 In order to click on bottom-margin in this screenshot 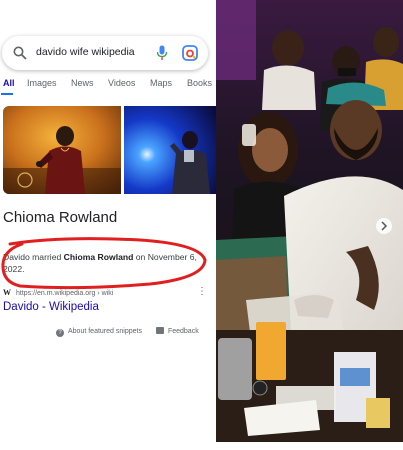, I will do `click(201, 446)`.